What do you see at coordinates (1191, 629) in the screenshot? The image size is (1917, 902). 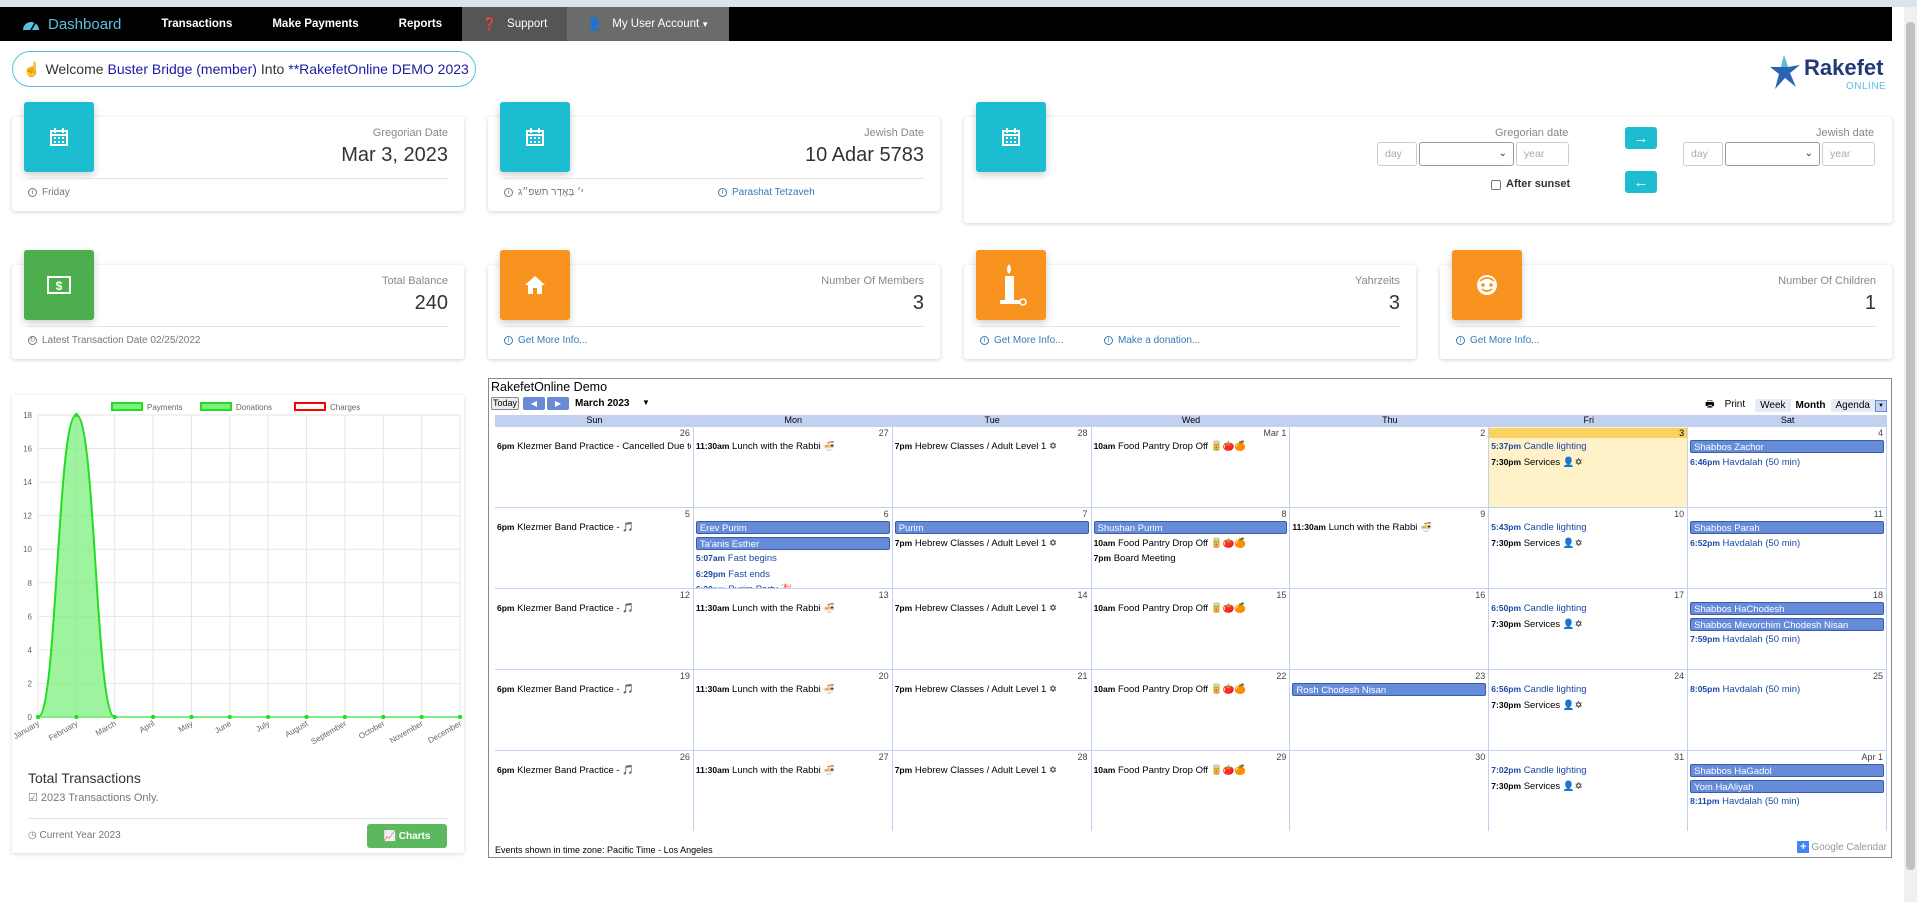 I see `calendar-day-cell: 15 10am Food Pantry Drop Off 🥫🍅🍊` at bounding box center [1191, 629].